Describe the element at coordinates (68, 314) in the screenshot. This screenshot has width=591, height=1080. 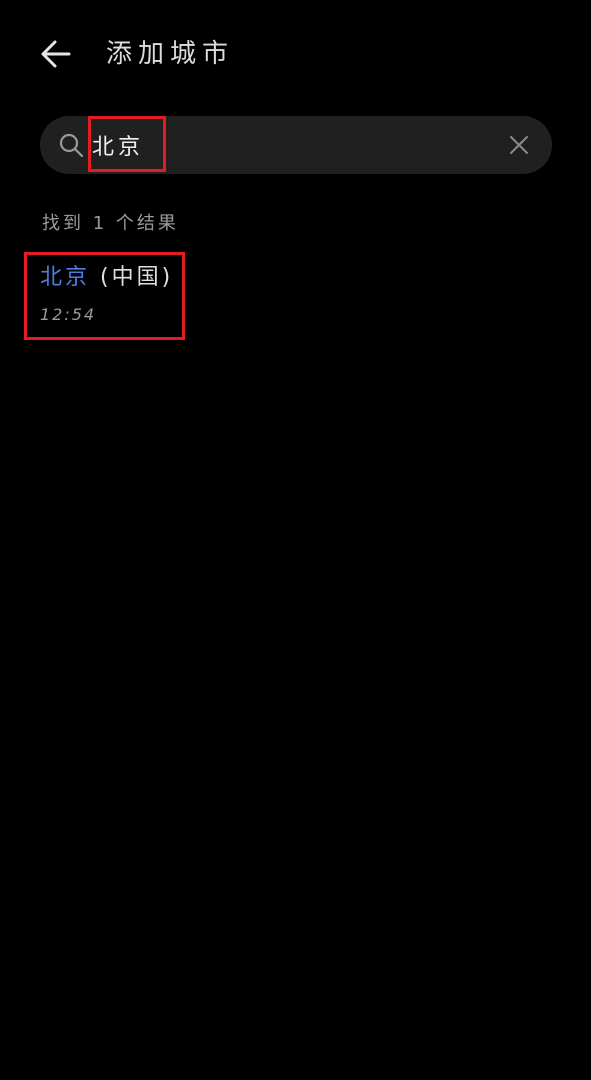
I see `result-time: 12:54` at that location.